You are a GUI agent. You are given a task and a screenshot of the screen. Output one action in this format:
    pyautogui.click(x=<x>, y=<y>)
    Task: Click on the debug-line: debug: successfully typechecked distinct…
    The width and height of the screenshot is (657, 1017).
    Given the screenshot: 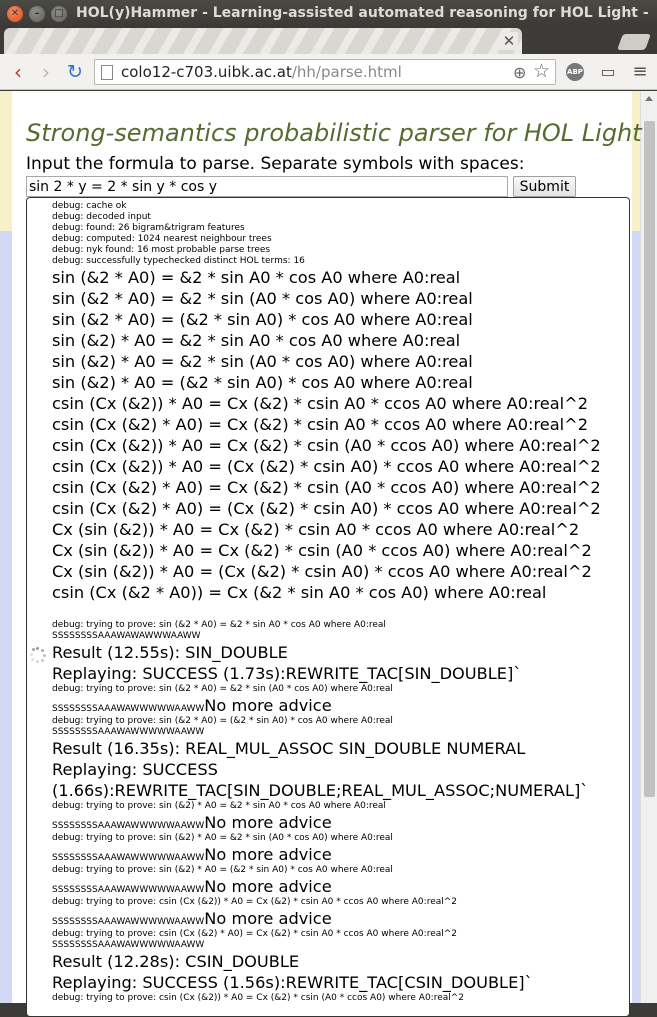 What is the action you would take?
    pyautogui.click(x=178, y=261)
    